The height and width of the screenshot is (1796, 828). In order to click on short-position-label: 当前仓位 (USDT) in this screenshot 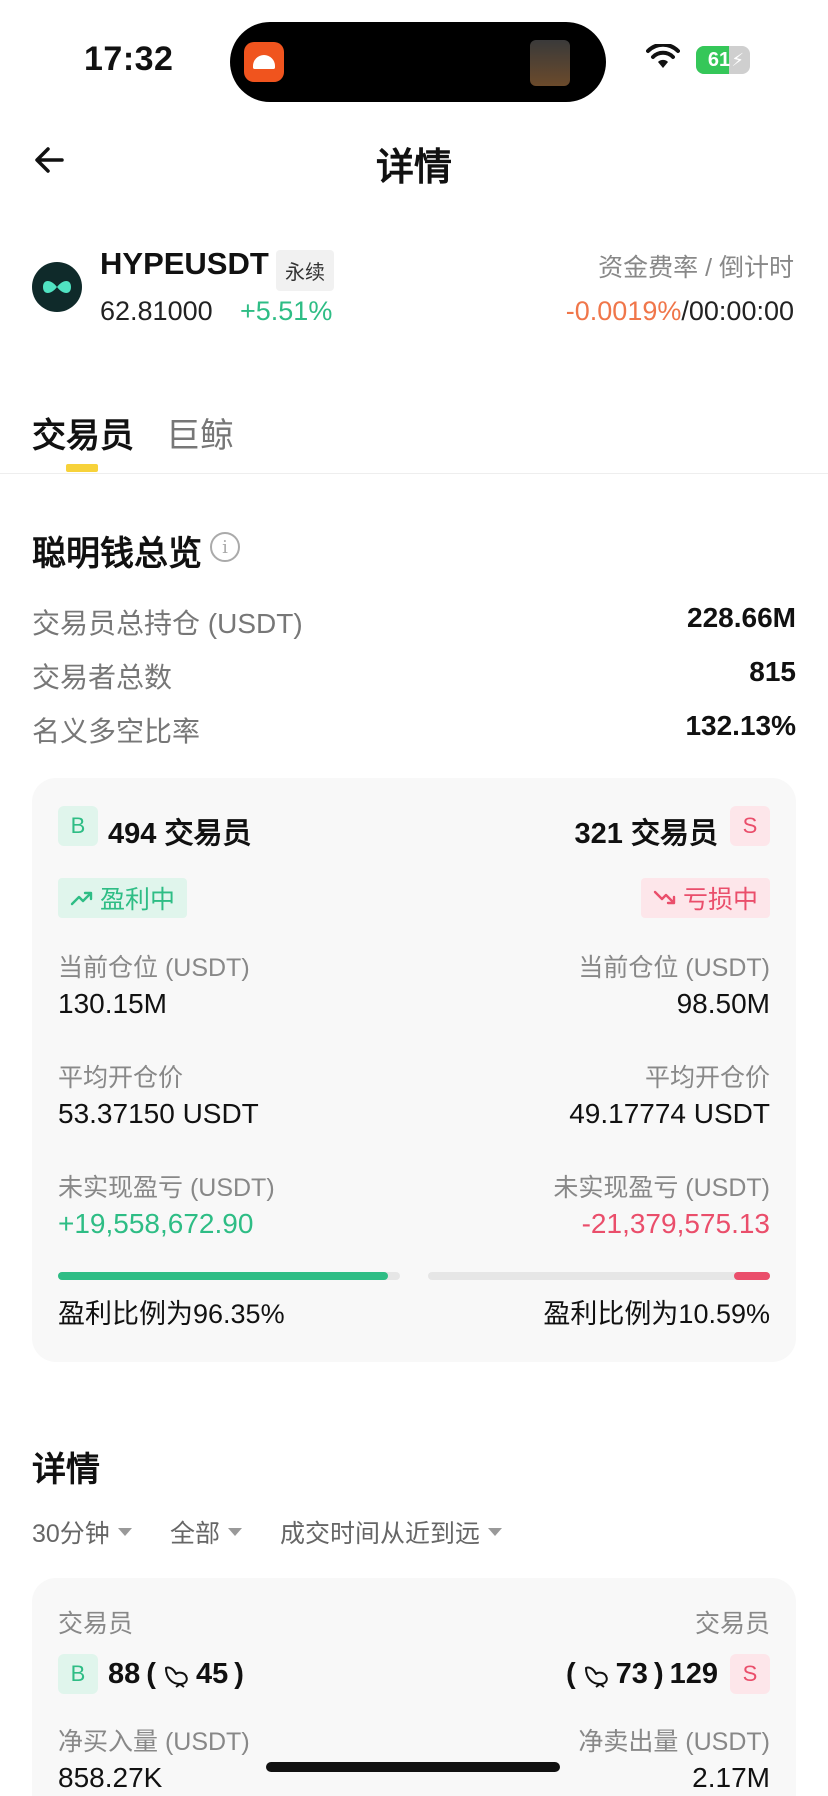, I will do `click(674, 968)`.